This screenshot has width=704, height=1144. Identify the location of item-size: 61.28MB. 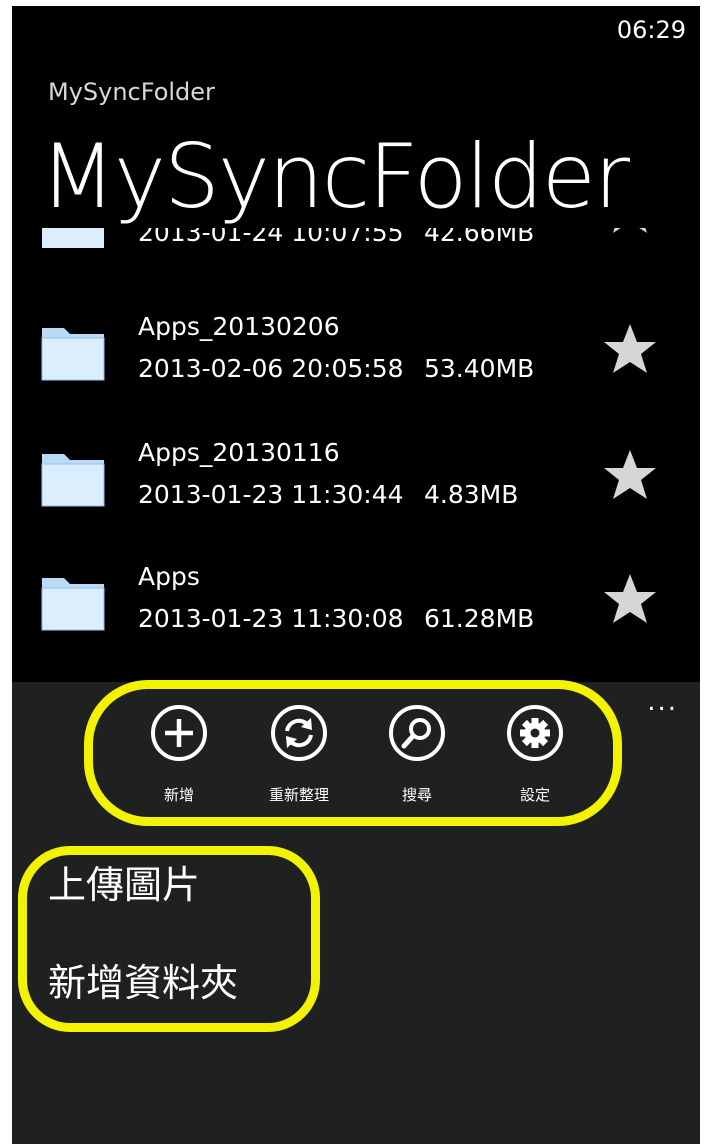
(479, 618).